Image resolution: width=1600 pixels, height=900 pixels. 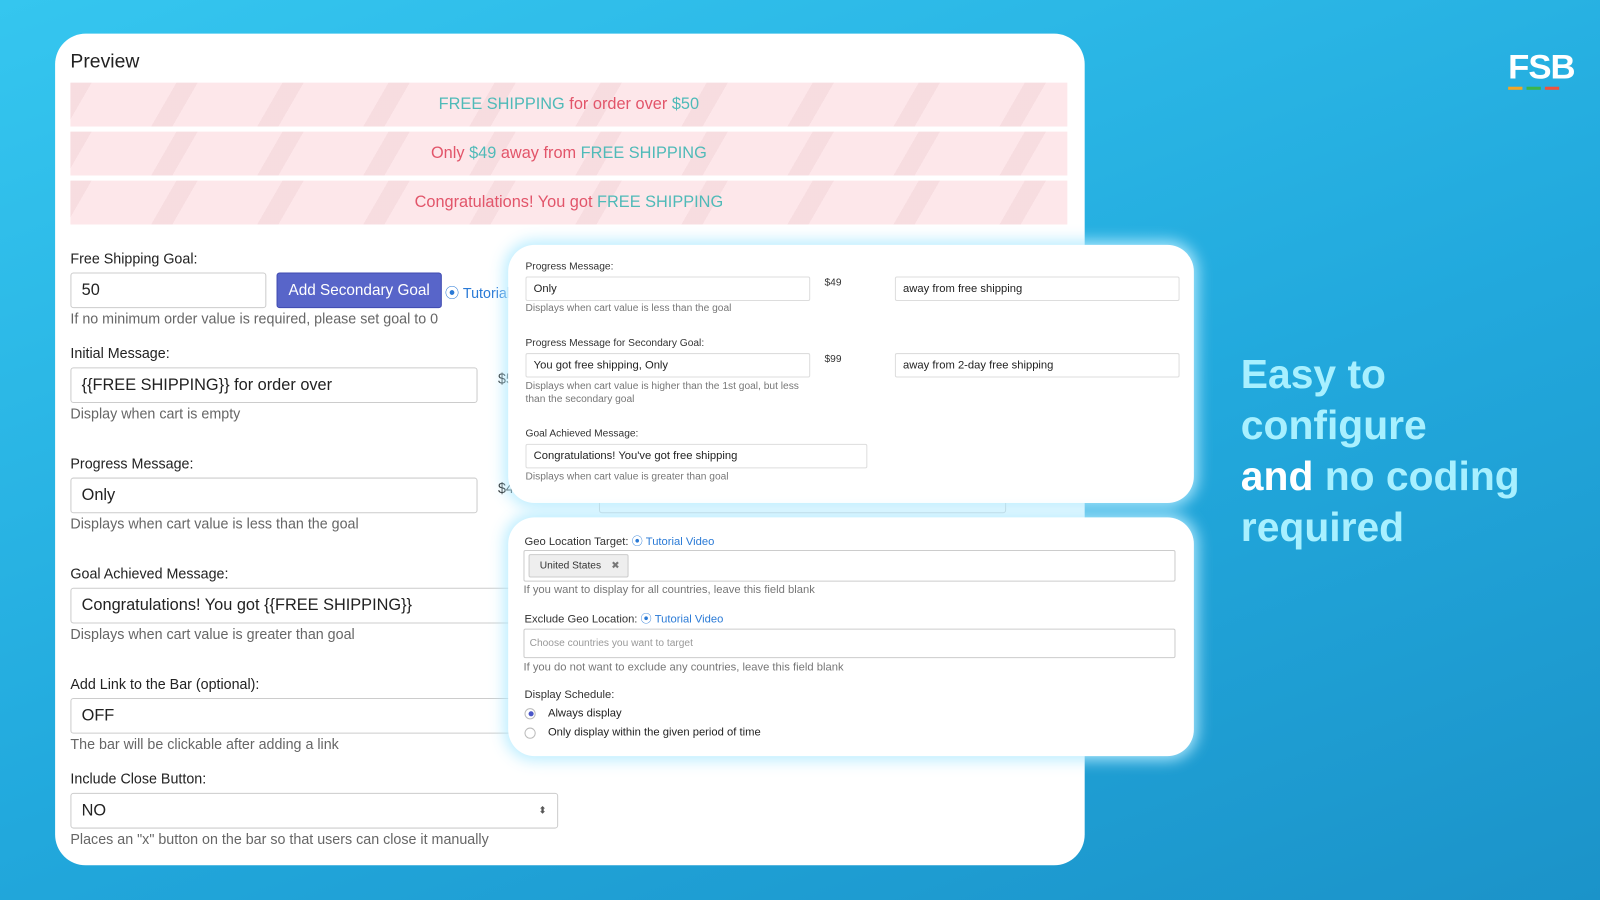 What do you see at coordinates (132, 463) in the screenshot?
I see `progress-message-label: Progress Message:` at bounding box center [132, 463].